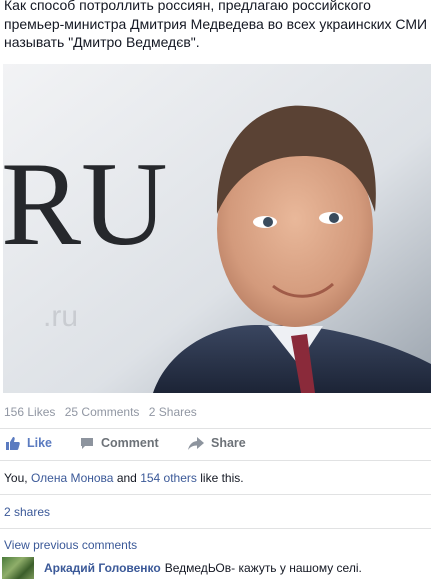 The image size is (431, 579). I want to click on shares-row: 2 shares, so click(27, 512).